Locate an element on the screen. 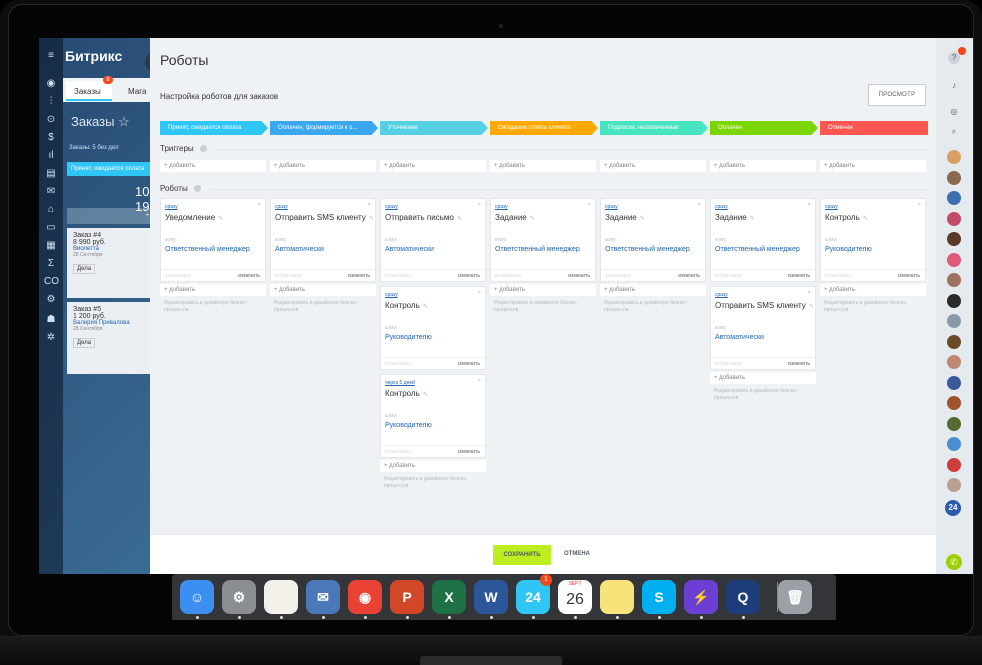 The width and height of the screenshot is (982, 665). filter-icon: ⫶ is located at coordinates (51, 101).